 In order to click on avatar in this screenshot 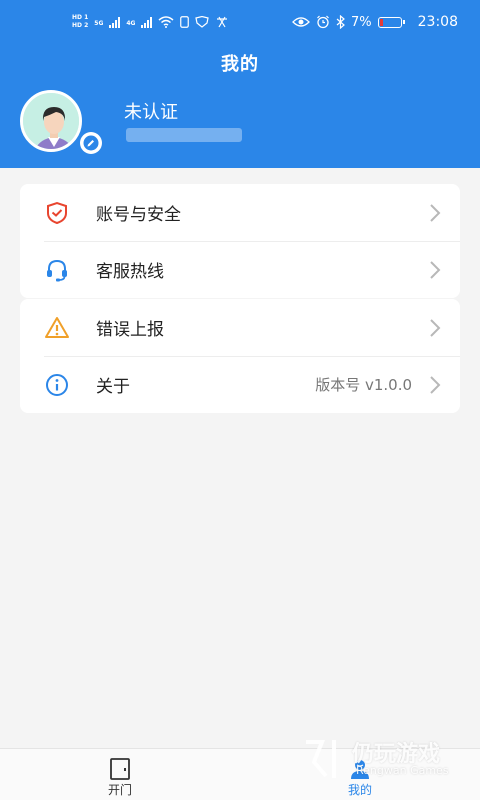, I will do `click(61, 122)`.